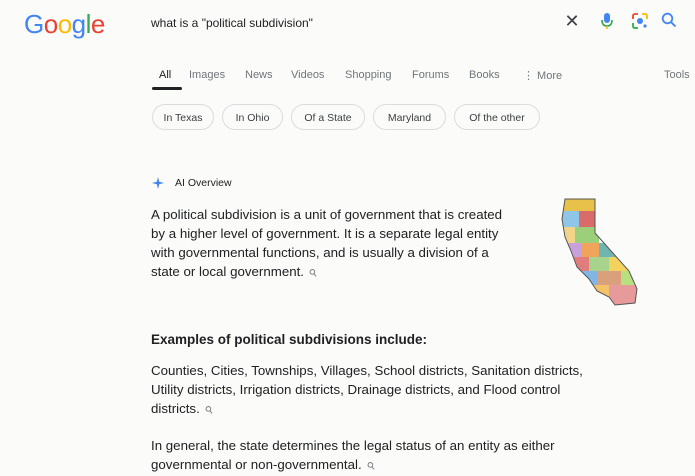 The image size is (695, 476). I want to click on text-line: districts. ⚲, so click(401, 409).